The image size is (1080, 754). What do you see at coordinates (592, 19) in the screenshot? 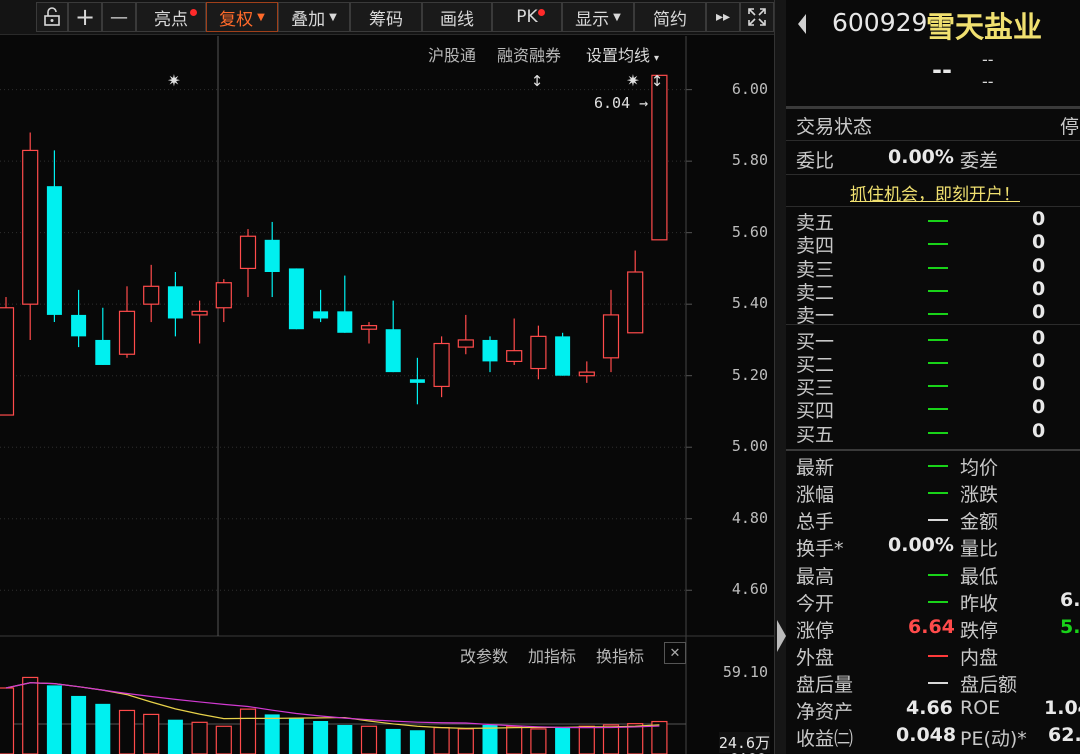
I see `display-label: 显示` at bounding box center [592, 19].